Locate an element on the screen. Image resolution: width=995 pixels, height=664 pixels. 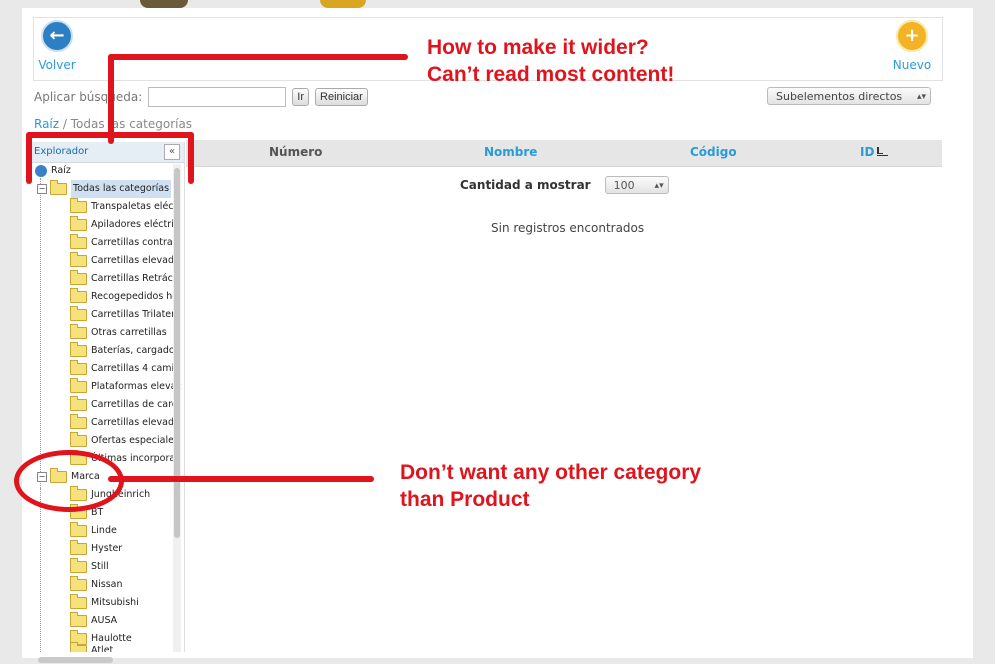
back-arrow-icon: ← is located at coordinates (57, 36).